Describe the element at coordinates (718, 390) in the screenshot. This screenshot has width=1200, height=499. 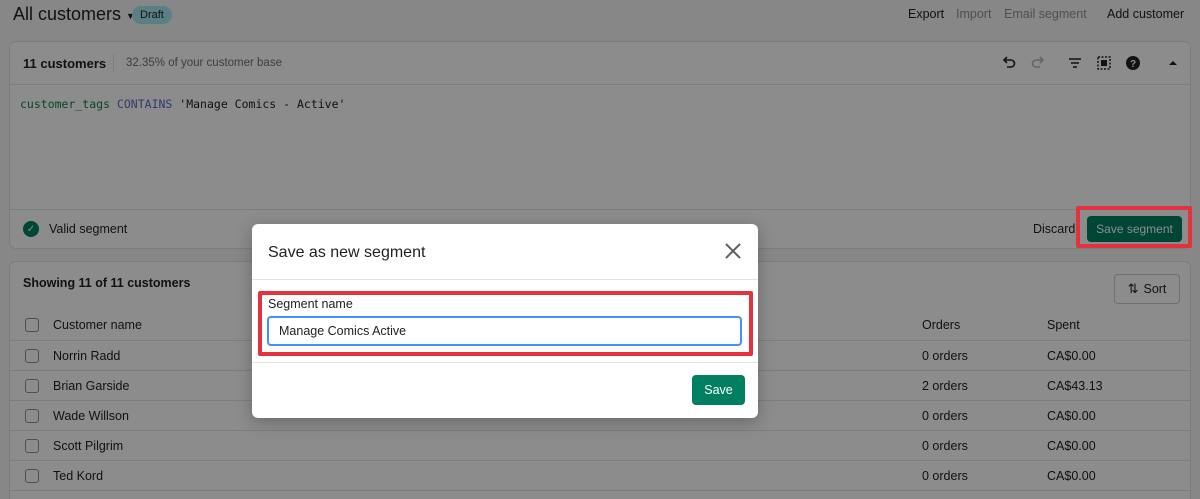
I see `modal-save-button: Save` at that location.